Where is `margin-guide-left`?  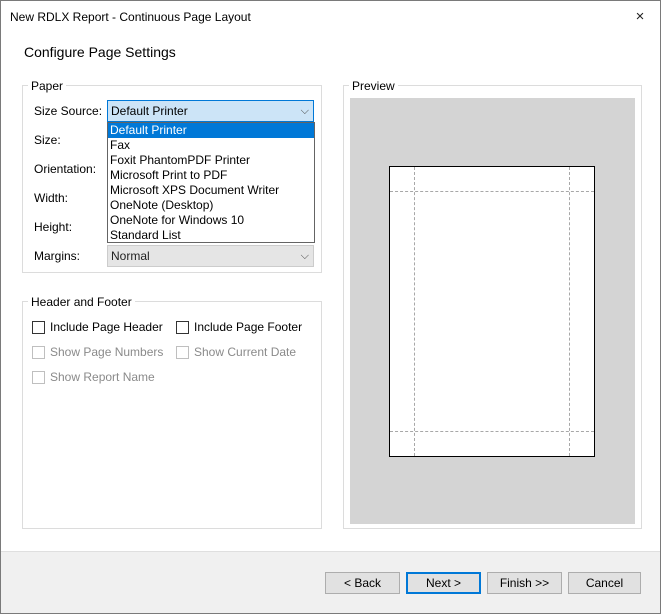 margin-guide-left is located at coordinates (414, 311).